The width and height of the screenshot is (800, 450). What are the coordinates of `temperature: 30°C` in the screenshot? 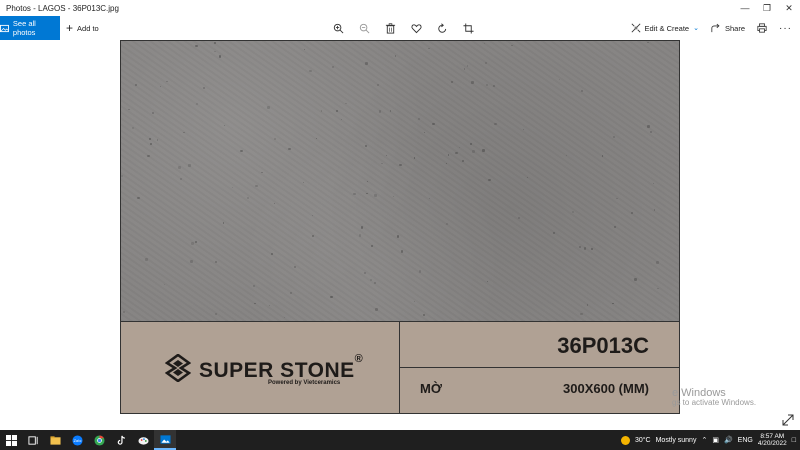 It's located at (643, 440).